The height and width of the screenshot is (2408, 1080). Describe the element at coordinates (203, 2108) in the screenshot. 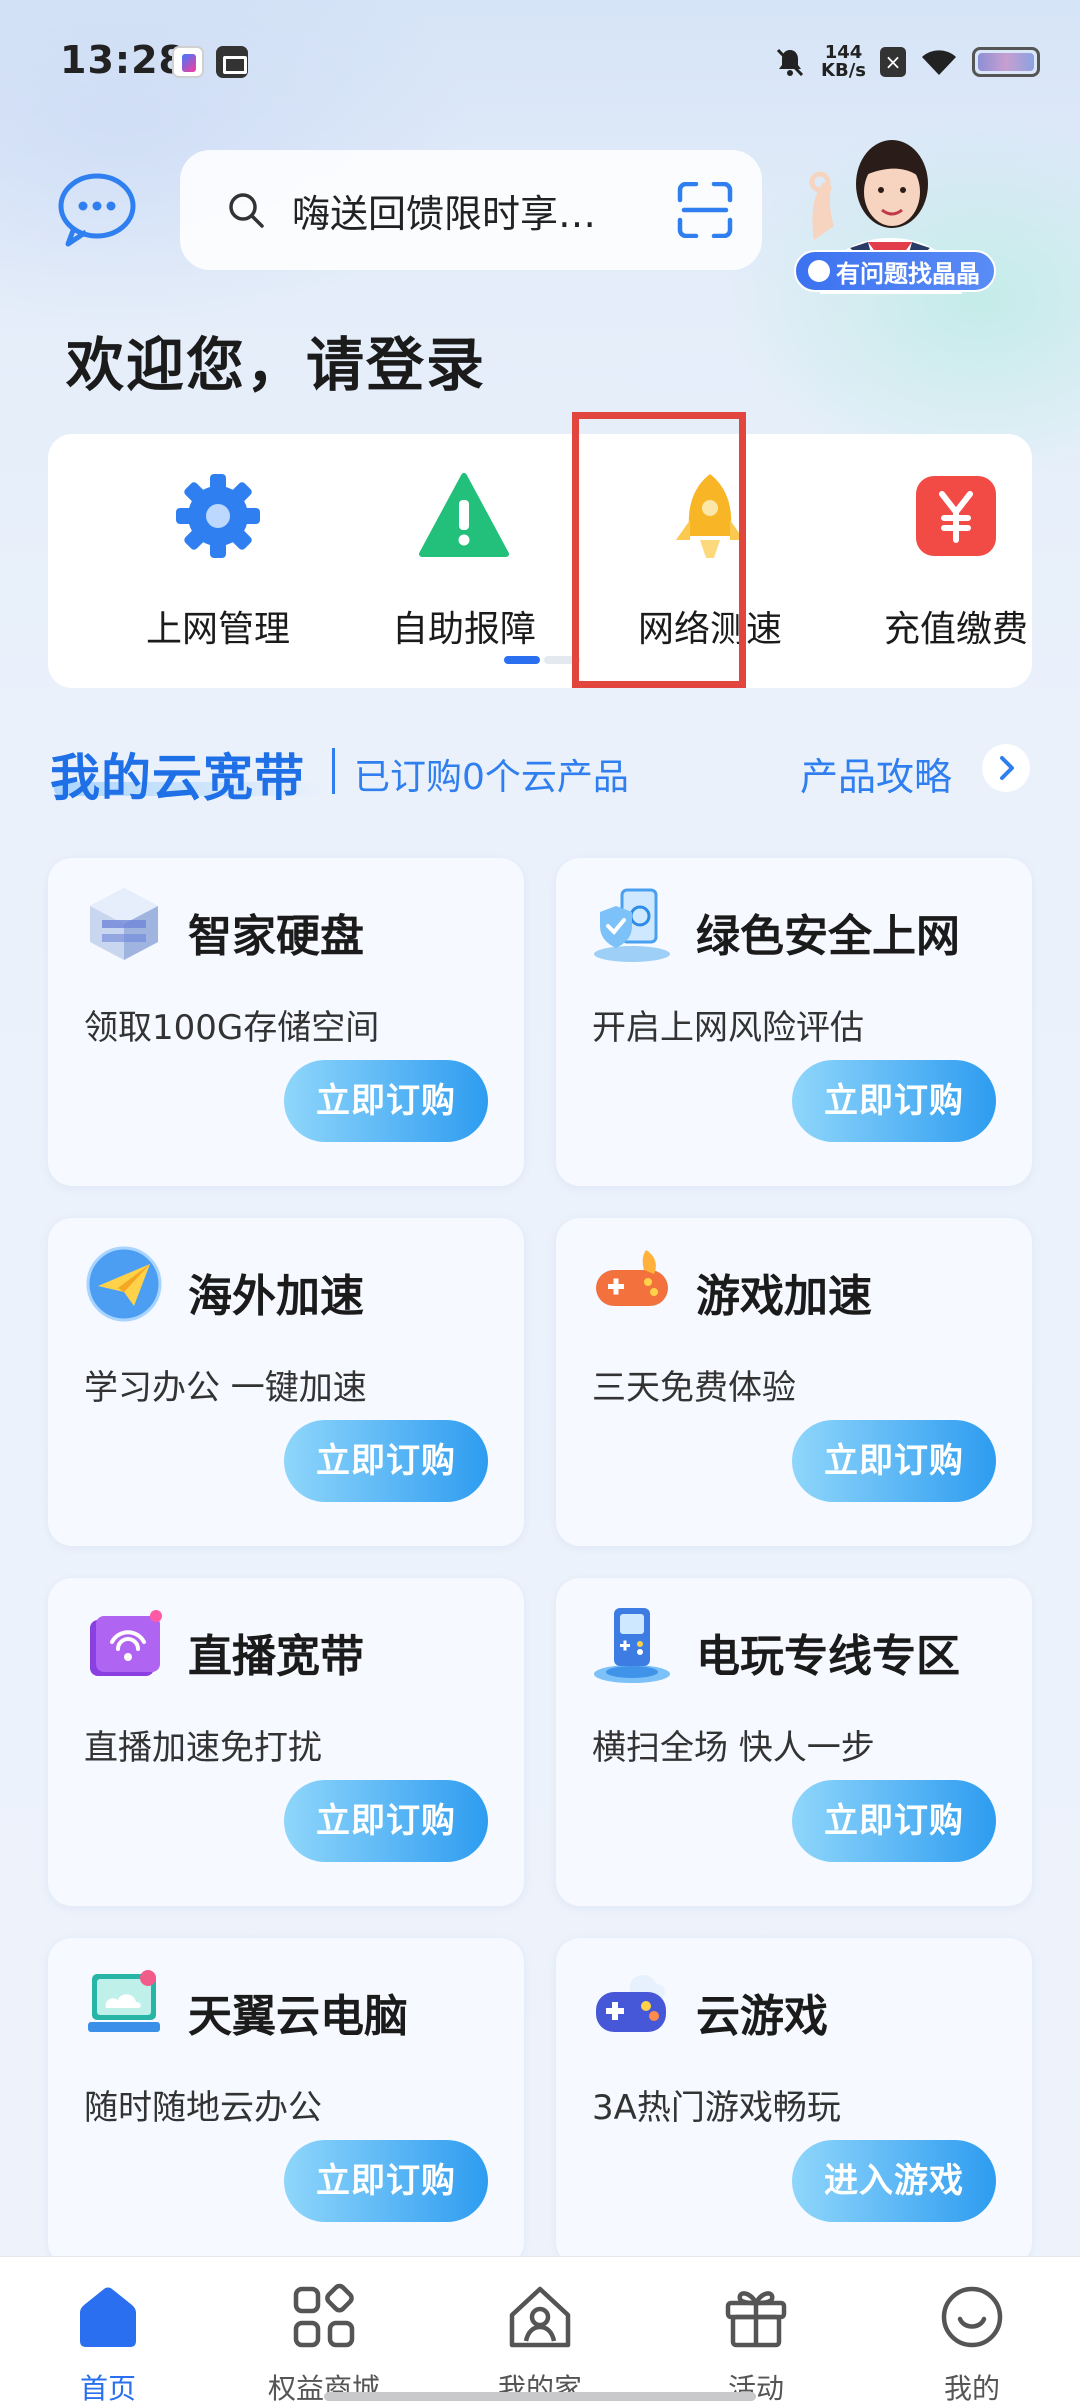

I see `product-desc: 随时随地云办公` at that location.